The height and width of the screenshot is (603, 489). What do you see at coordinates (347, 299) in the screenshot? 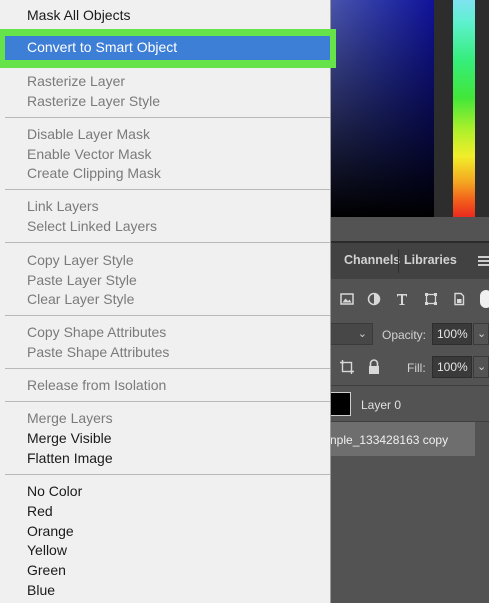
I see `image-filter-icon` at bounding box center [347, 299].